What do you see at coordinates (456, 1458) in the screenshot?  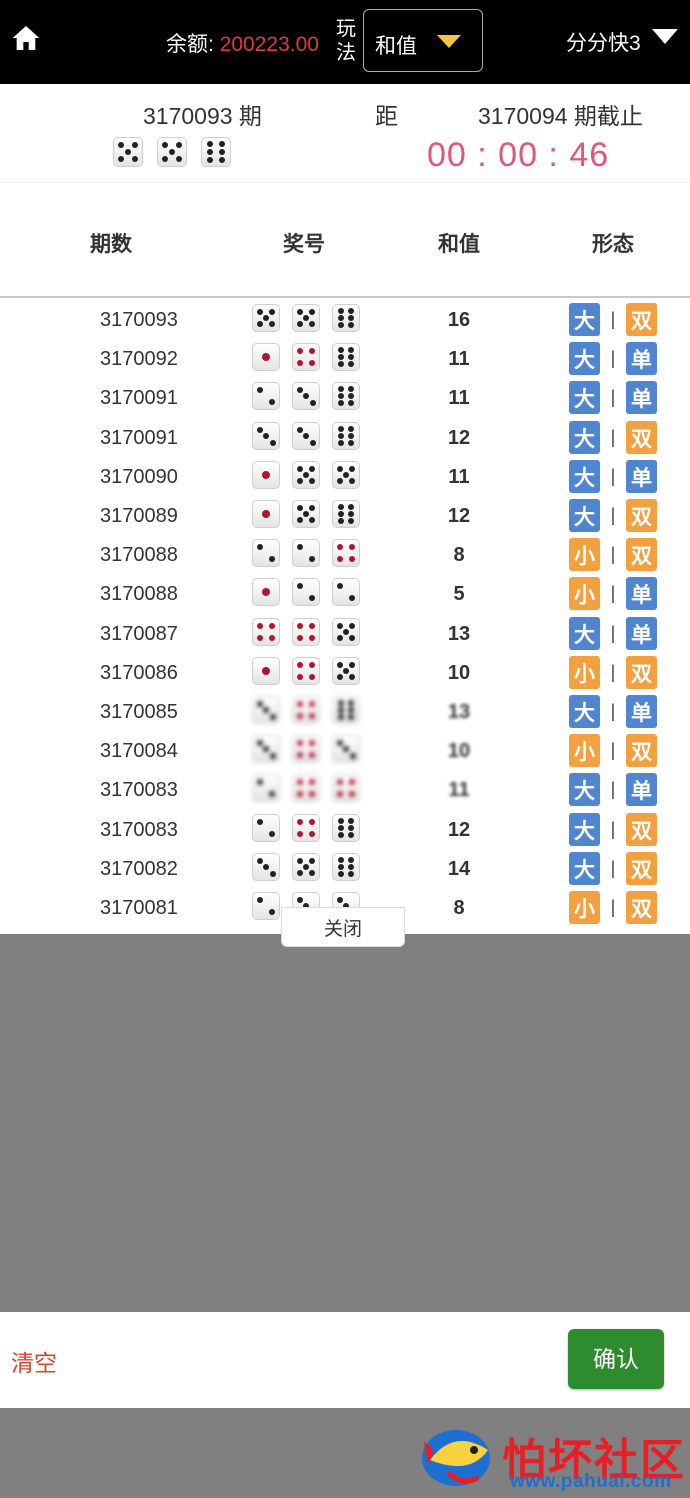 I see `fish-logo-icon` at bounding box center [456, 1458].